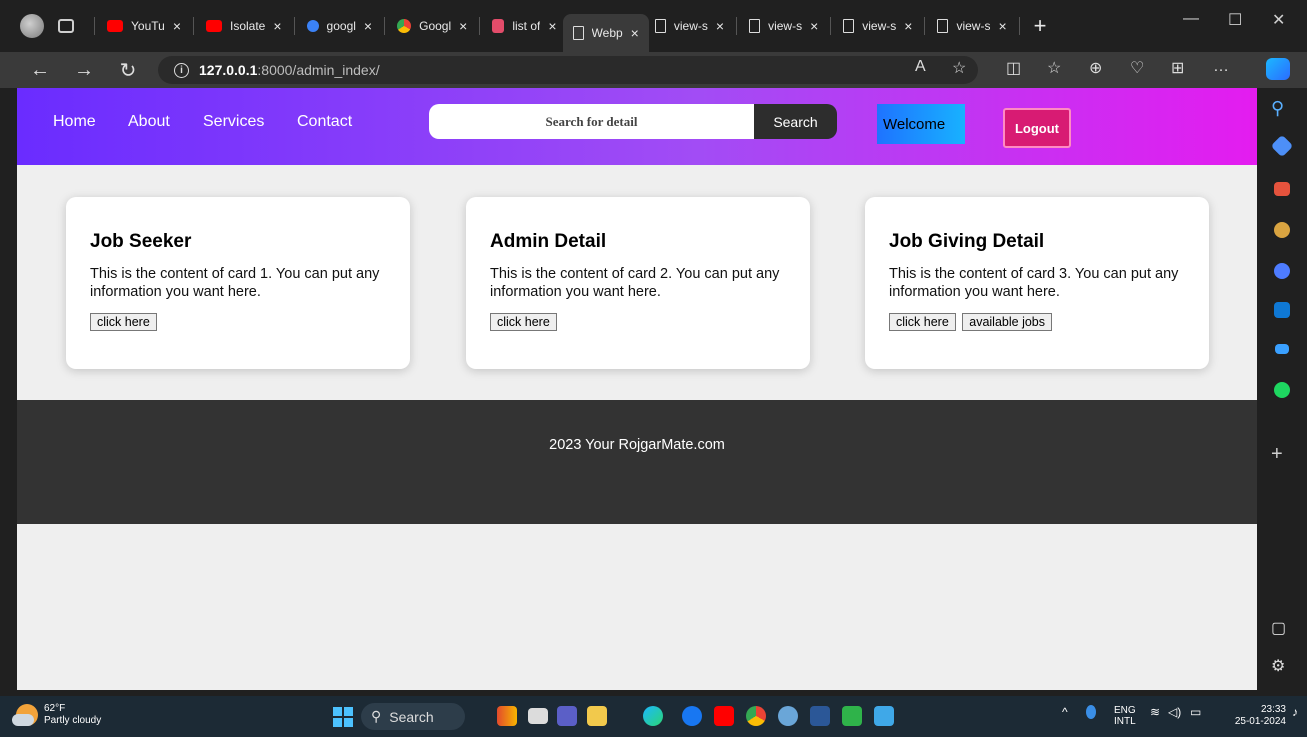 Image resolution: width=1307 pixels, height=737 pixels. Describe the element at coordinates (1282, 109) in the screenshot. I see `search-icon: ⚲` at that location.